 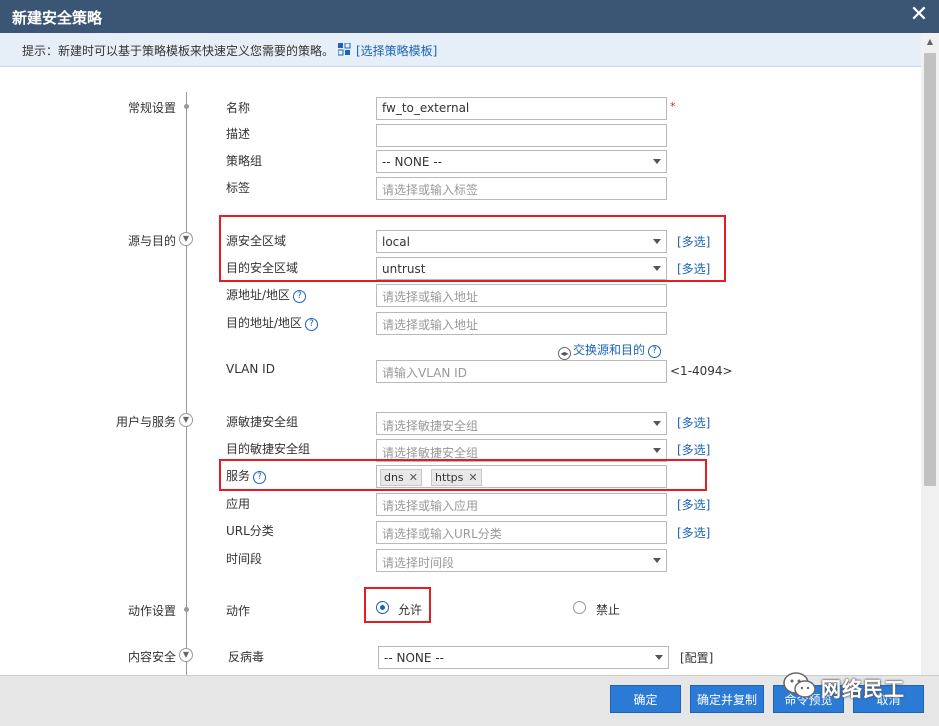 I want to click on src-zone-select: local, so click(x=521, y=241).